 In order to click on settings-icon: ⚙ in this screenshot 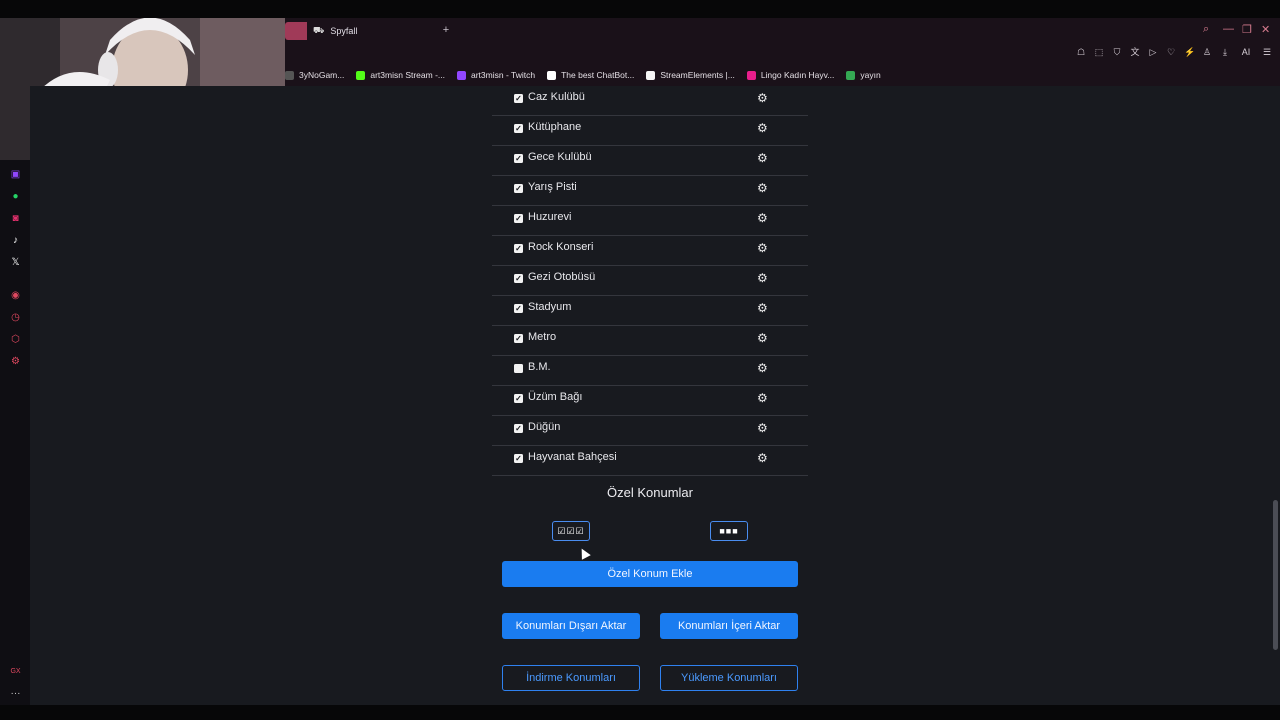, I will do `click(15, 361)`.